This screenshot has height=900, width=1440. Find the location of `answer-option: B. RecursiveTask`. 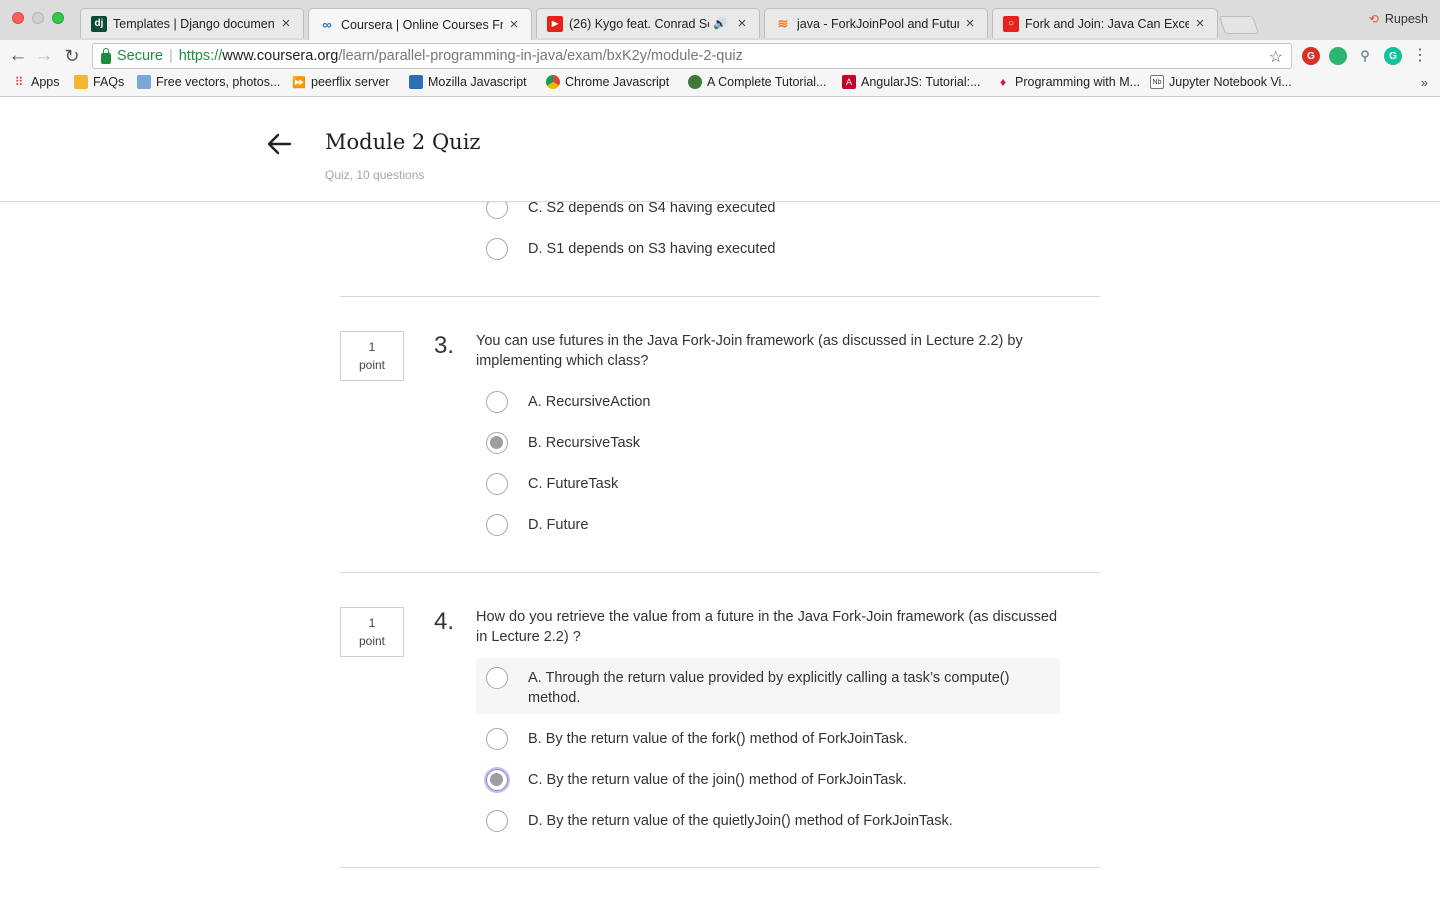

answer-option: B. RecursiveTask is located at coordinates (768, 443).